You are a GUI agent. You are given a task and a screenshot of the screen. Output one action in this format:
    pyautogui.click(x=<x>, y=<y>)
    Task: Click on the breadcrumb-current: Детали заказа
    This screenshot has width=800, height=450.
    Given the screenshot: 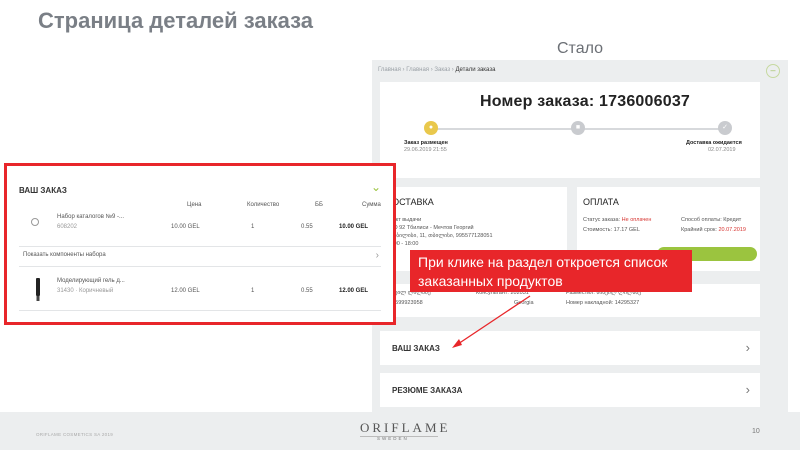 What is the action you would take?
    pyautogui.click(x=475, y=70)
    